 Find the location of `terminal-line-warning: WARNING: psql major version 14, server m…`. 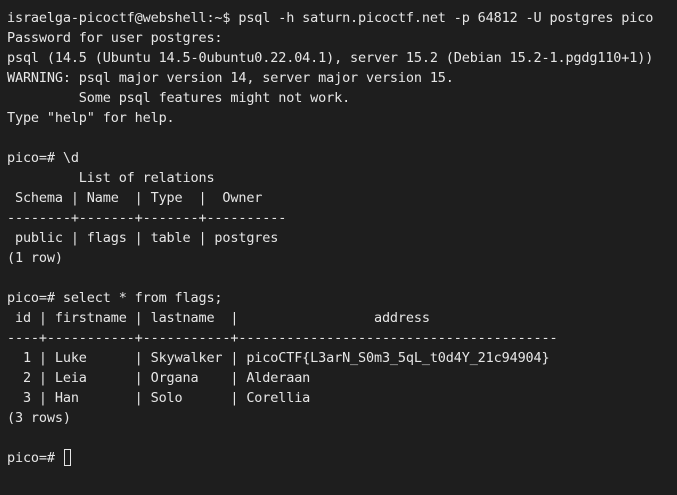

terminal-line-warning: WARNING: psql major version 14, server m… is located at coordinates (230, 78).